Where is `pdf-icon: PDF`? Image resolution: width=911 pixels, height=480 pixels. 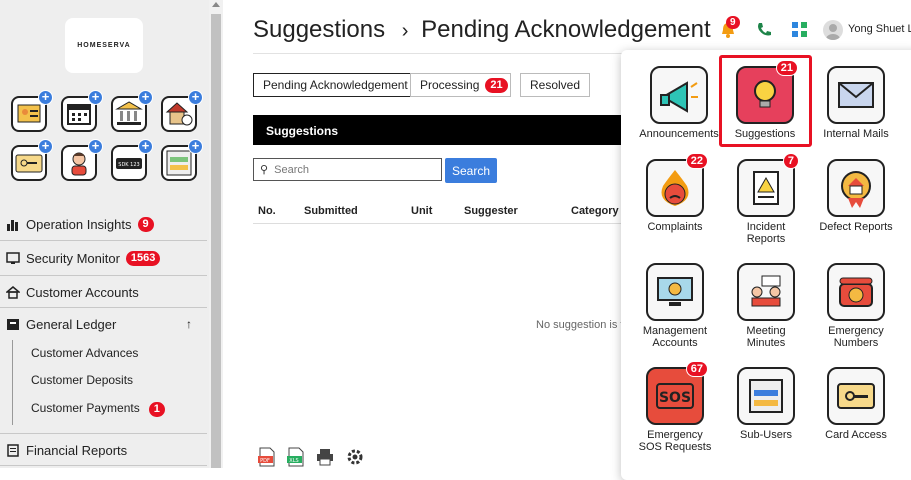 pdf-icon: PDF is located at coordinates (267, 457).